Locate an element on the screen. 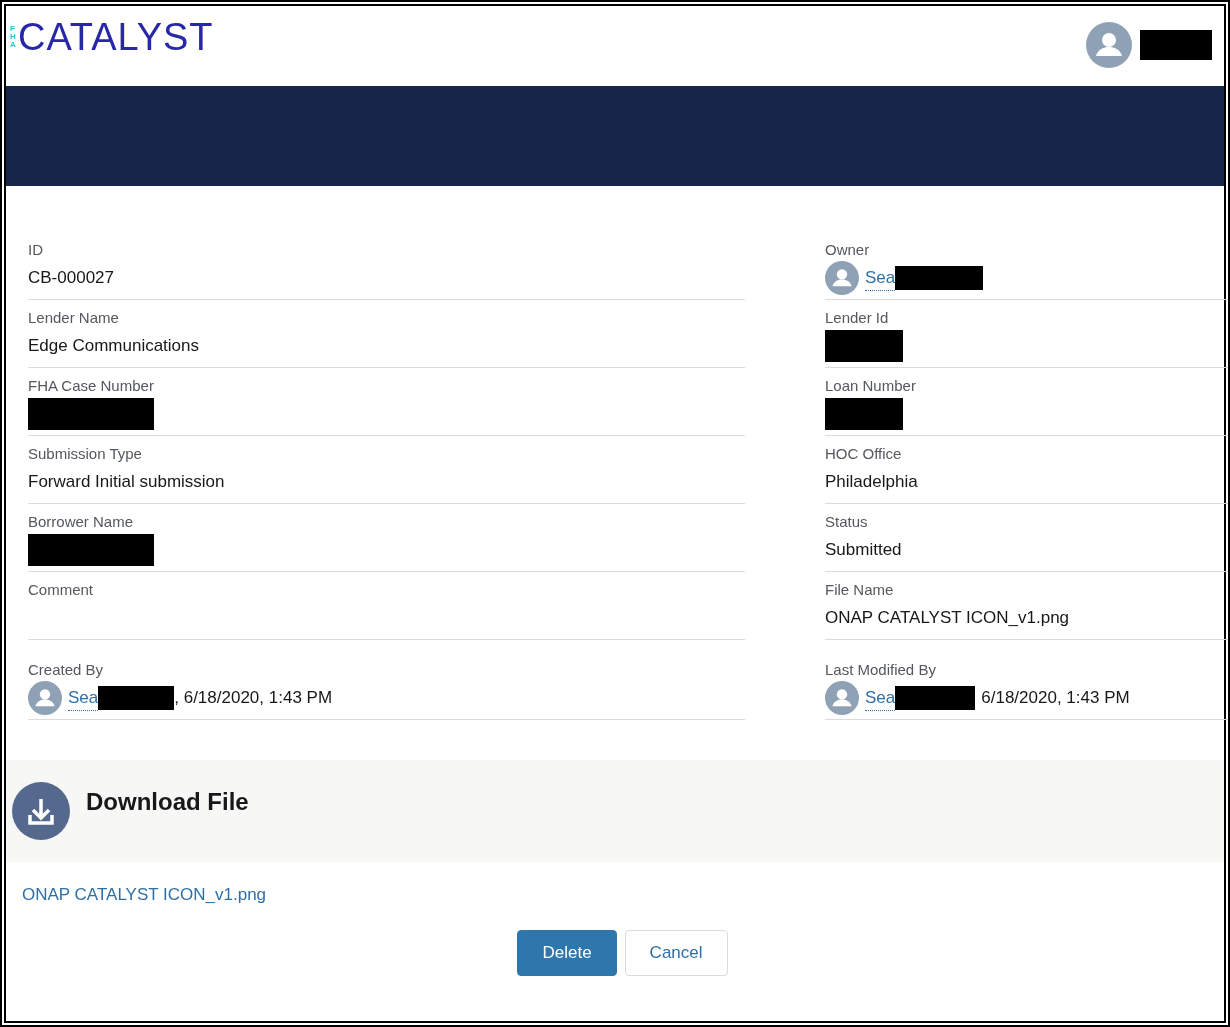 The image size is (1230, 1027). field-label: Lender Name is located at coordinates (74, 318).